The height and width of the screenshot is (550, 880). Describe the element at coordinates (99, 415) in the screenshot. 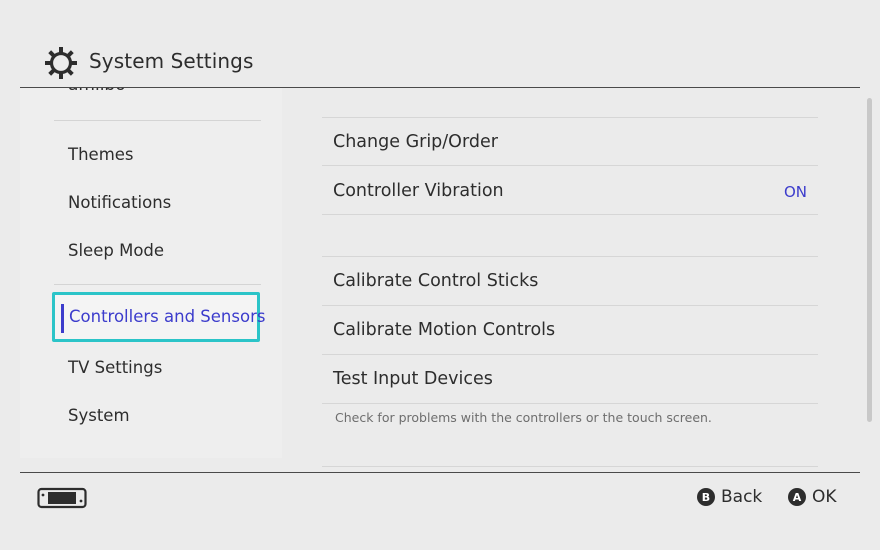

I see `sidebar-item-system: System` at that location.